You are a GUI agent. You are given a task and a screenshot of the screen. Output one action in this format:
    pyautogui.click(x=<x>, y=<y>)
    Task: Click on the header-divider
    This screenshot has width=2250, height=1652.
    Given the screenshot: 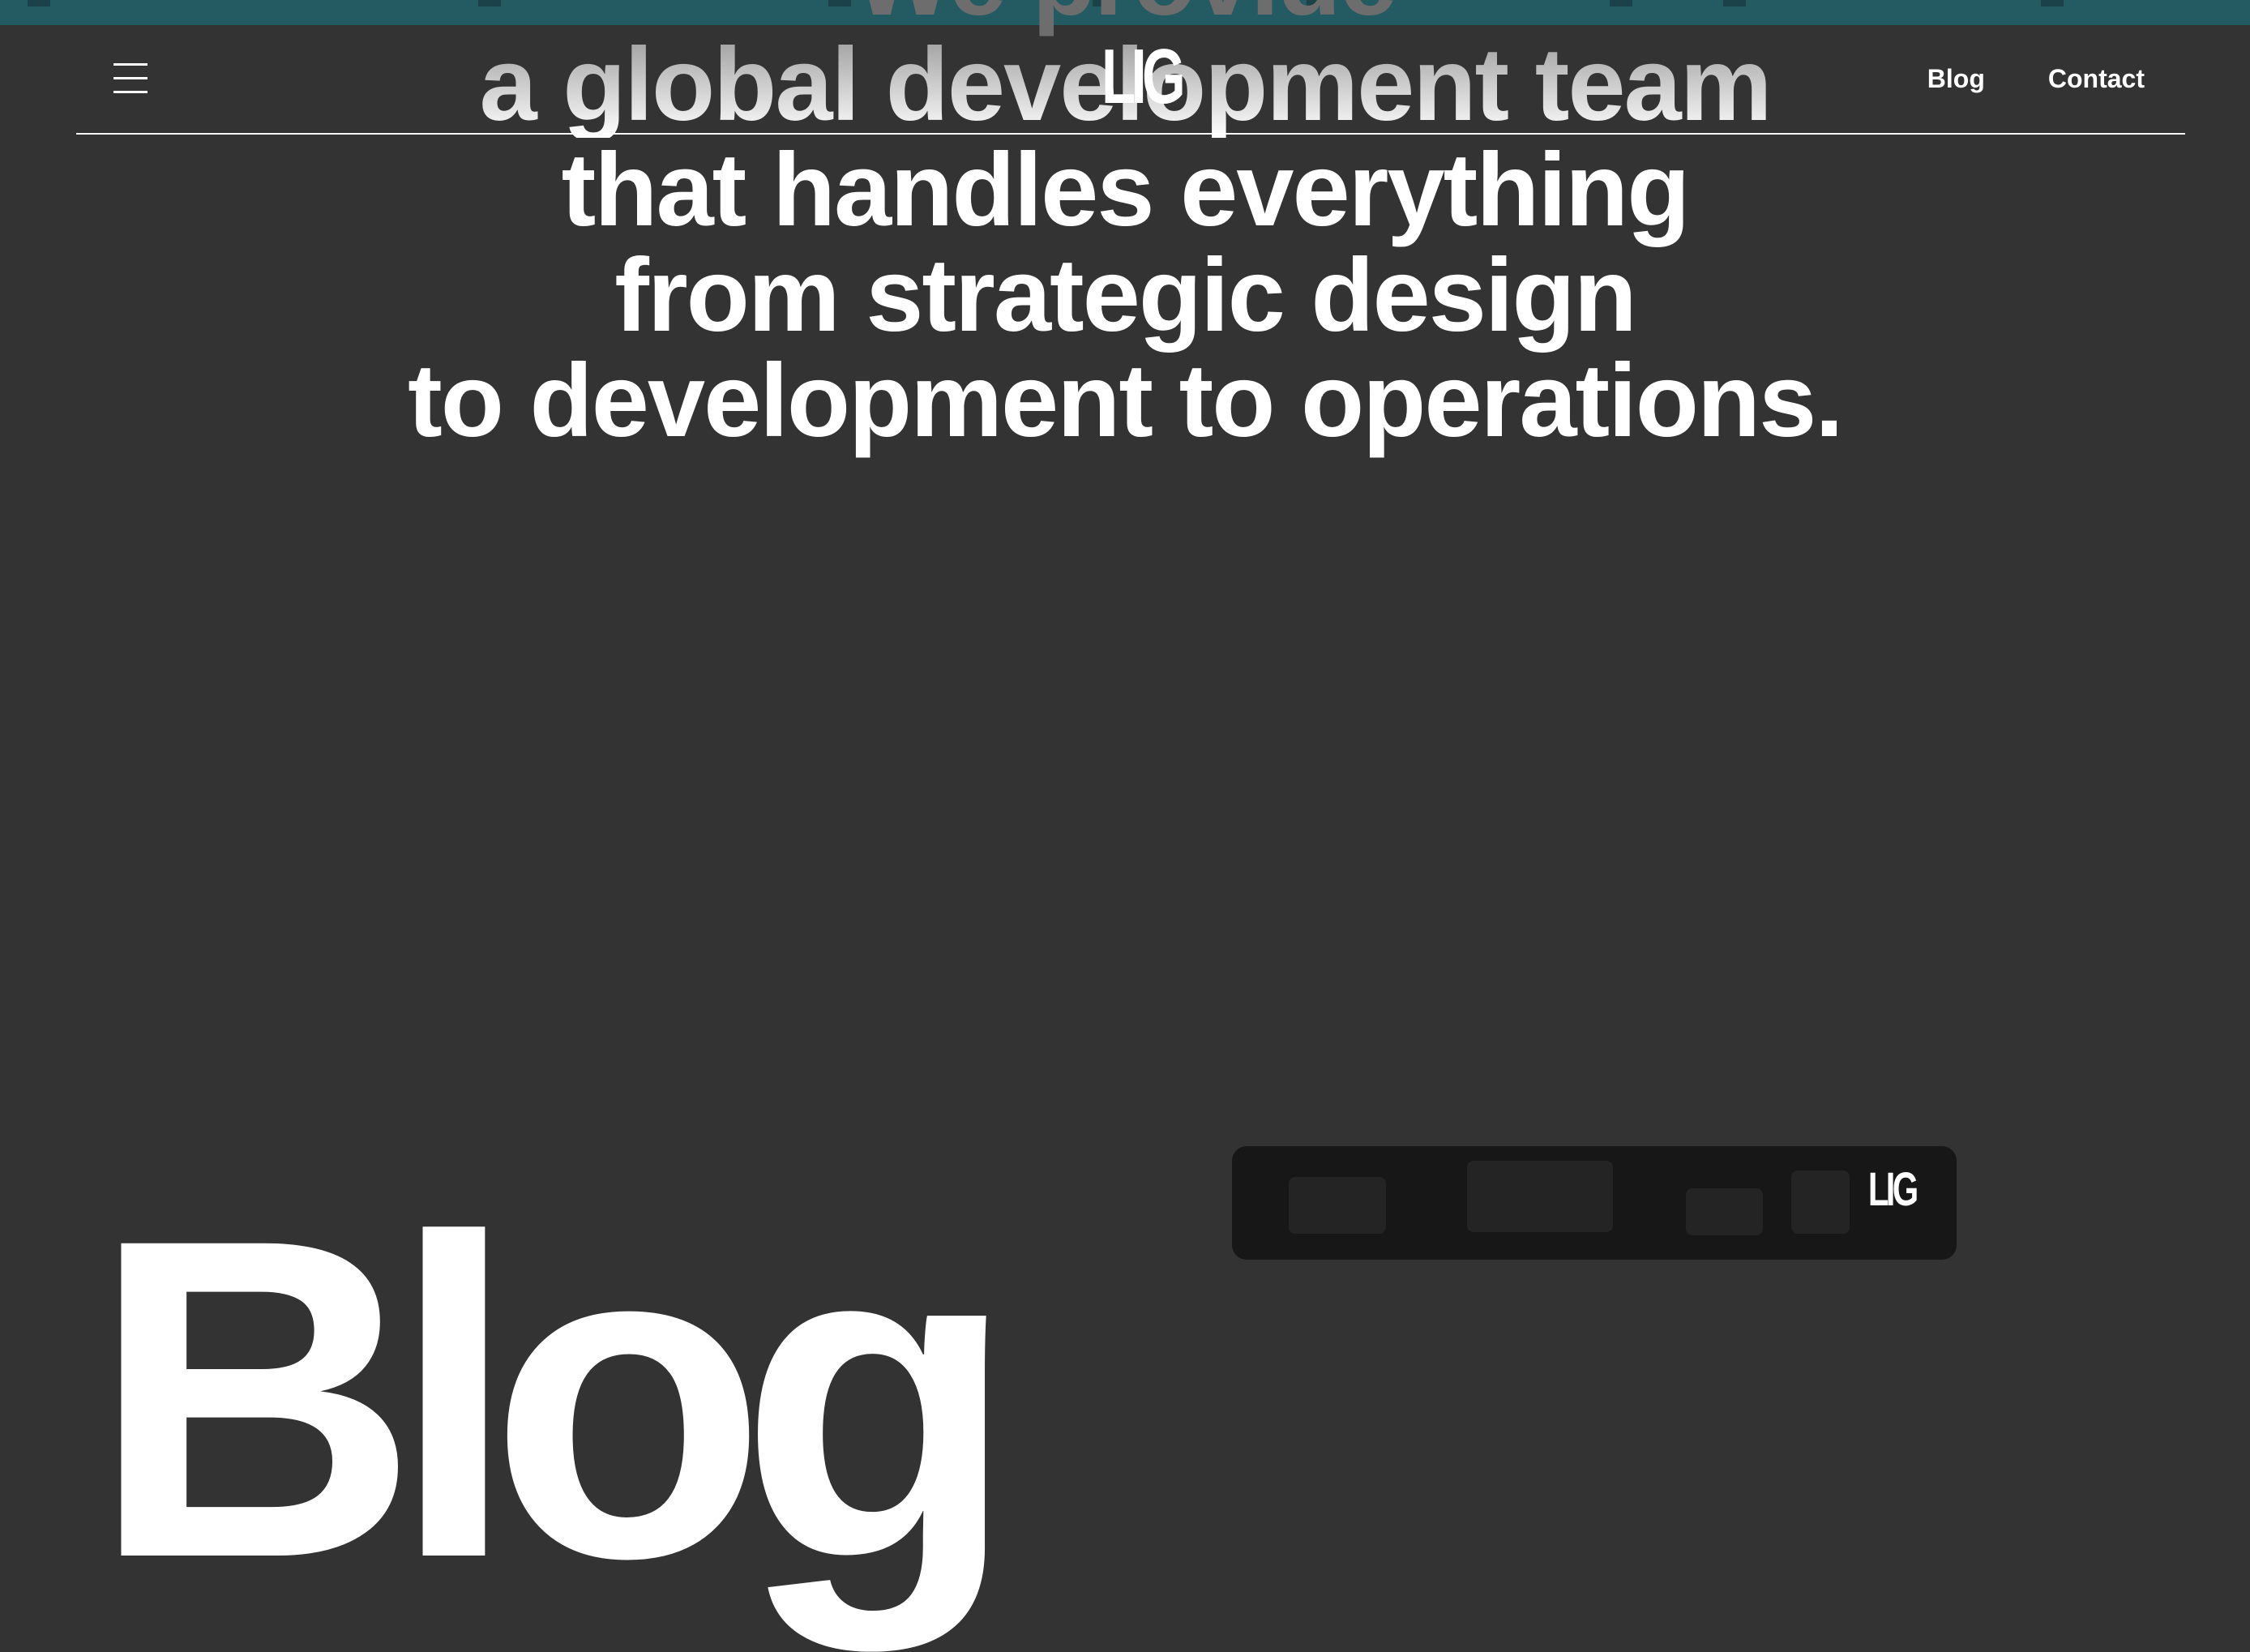 What is the action you would take?
    pyautogui.click(x=1130, y=134)
    